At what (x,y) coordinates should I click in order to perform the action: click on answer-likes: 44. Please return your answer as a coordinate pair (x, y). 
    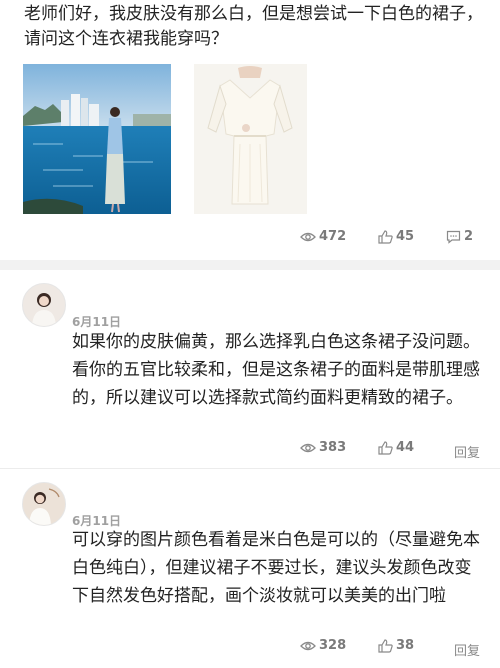
    Looking at the image, I should click on (396, 447).